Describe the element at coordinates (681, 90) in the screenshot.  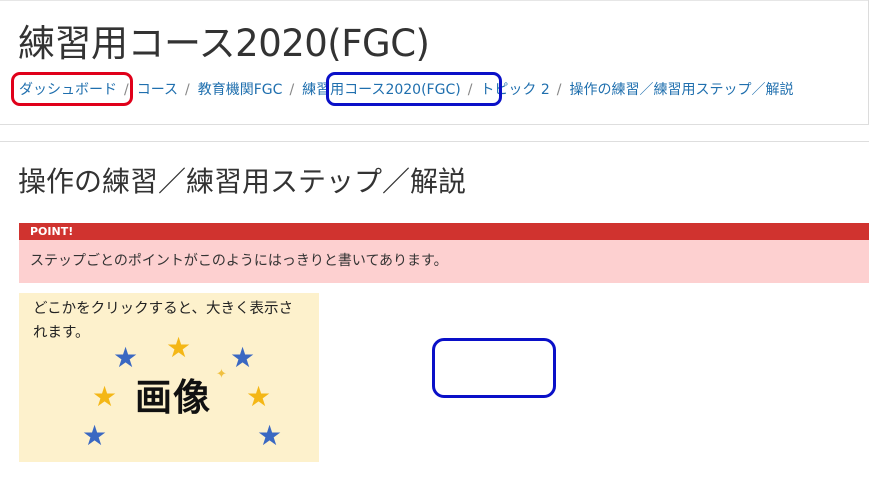
I see `breadcrumb-current-page: 操作の練習／練習用ステップ／解説` at that location.